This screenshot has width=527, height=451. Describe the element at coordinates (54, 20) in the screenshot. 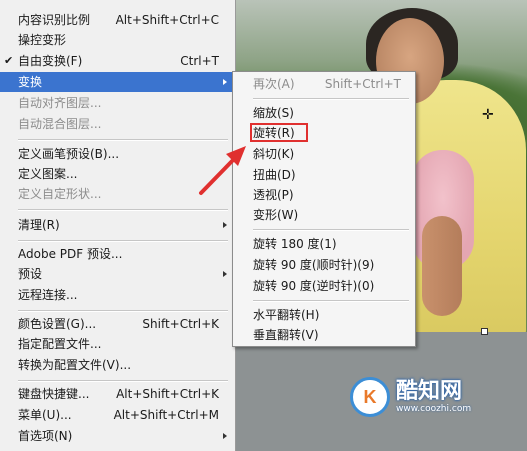

I see `menu-item-label: 内容识别比例` at that location.